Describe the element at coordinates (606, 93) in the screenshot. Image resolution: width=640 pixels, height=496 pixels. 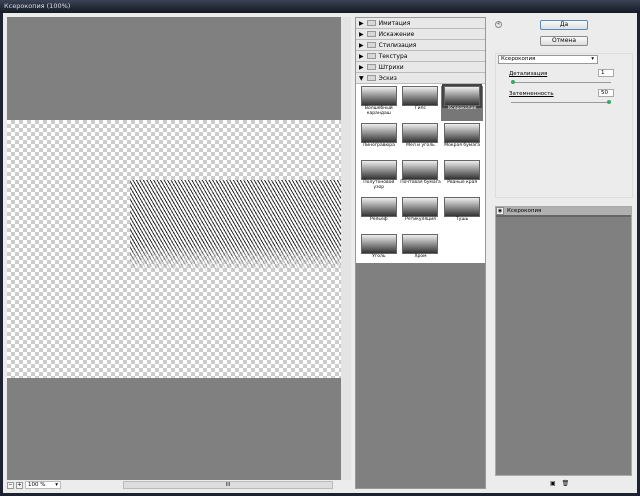
I see `darkness-input: 50` at that location.